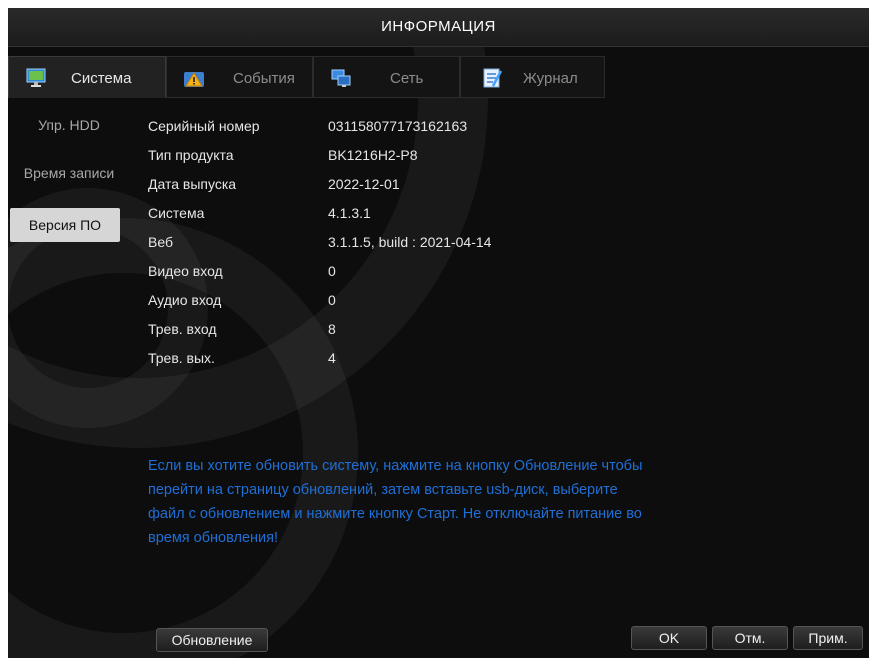 This screenshot has height=666, width=877. I want to click on tab-log-label: Журнал, so click(550, 78).